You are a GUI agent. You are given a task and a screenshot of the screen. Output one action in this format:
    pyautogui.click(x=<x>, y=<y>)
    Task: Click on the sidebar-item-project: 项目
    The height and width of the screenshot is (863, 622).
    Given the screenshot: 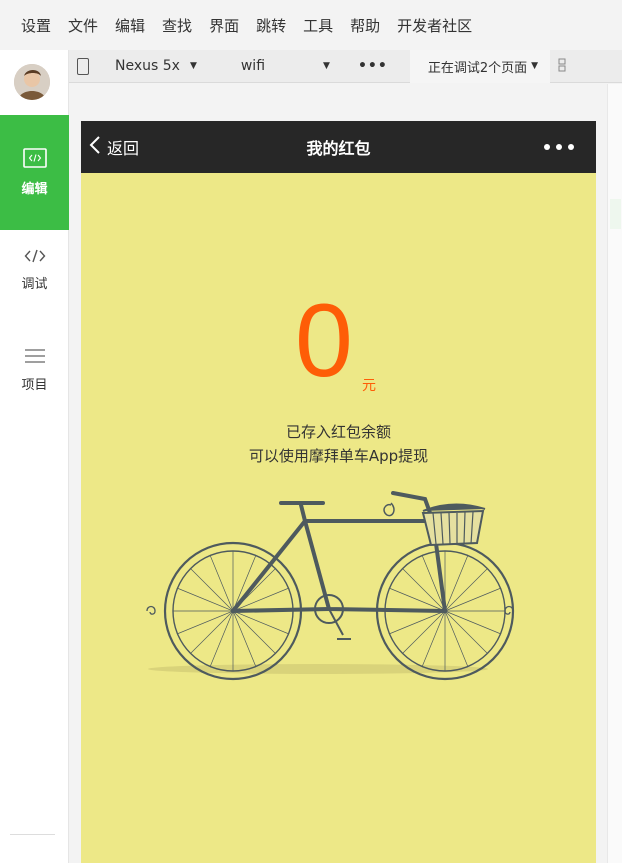 What is the action you would take?
    pyautogui.click(x=34, y=370)
    